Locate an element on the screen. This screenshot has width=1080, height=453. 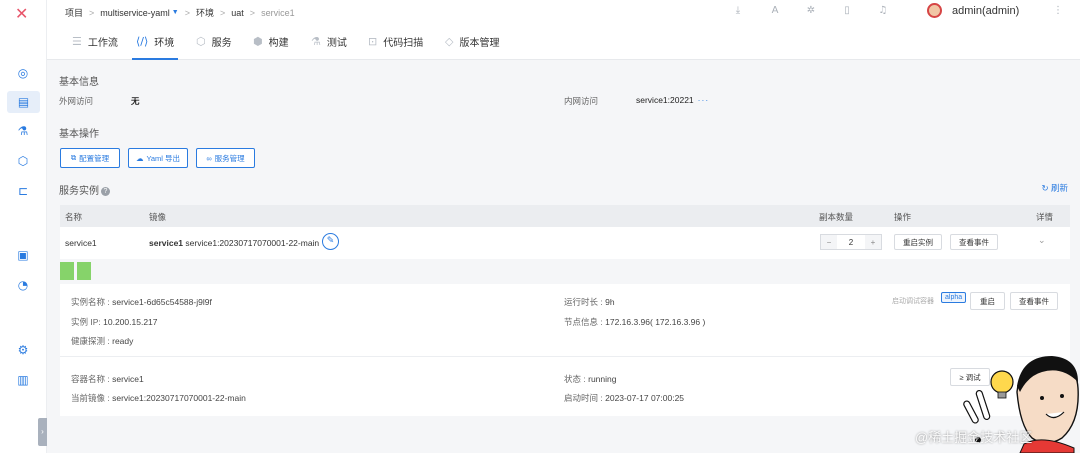
tab-label: 服务 is located at coordinates (221, 43).